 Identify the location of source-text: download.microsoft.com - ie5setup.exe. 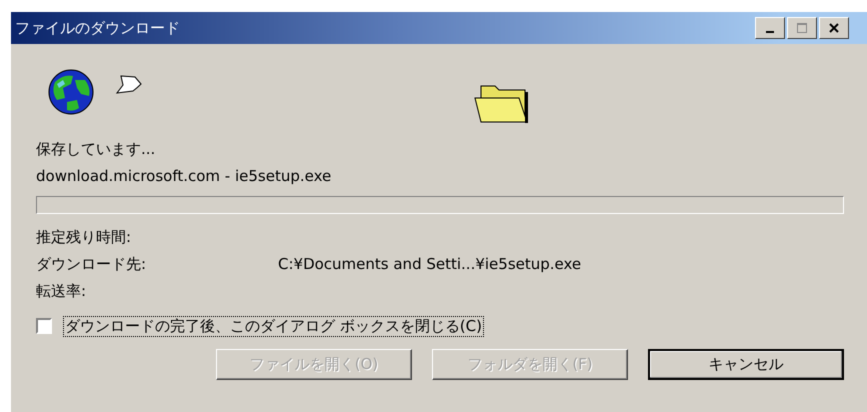
(184, 176).